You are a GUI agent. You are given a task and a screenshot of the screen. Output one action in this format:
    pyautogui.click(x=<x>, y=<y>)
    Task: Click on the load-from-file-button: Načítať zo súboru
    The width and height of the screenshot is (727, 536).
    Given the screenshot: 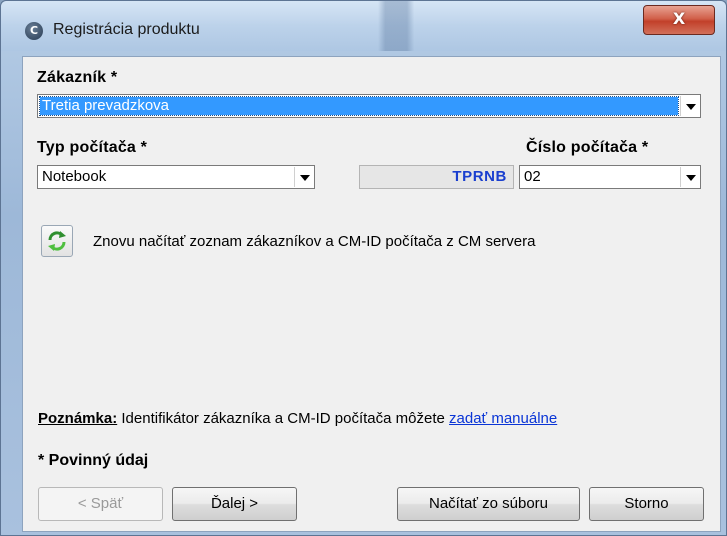 What is the action you would take?
    pyautogui.click(x=488, y=504)
    